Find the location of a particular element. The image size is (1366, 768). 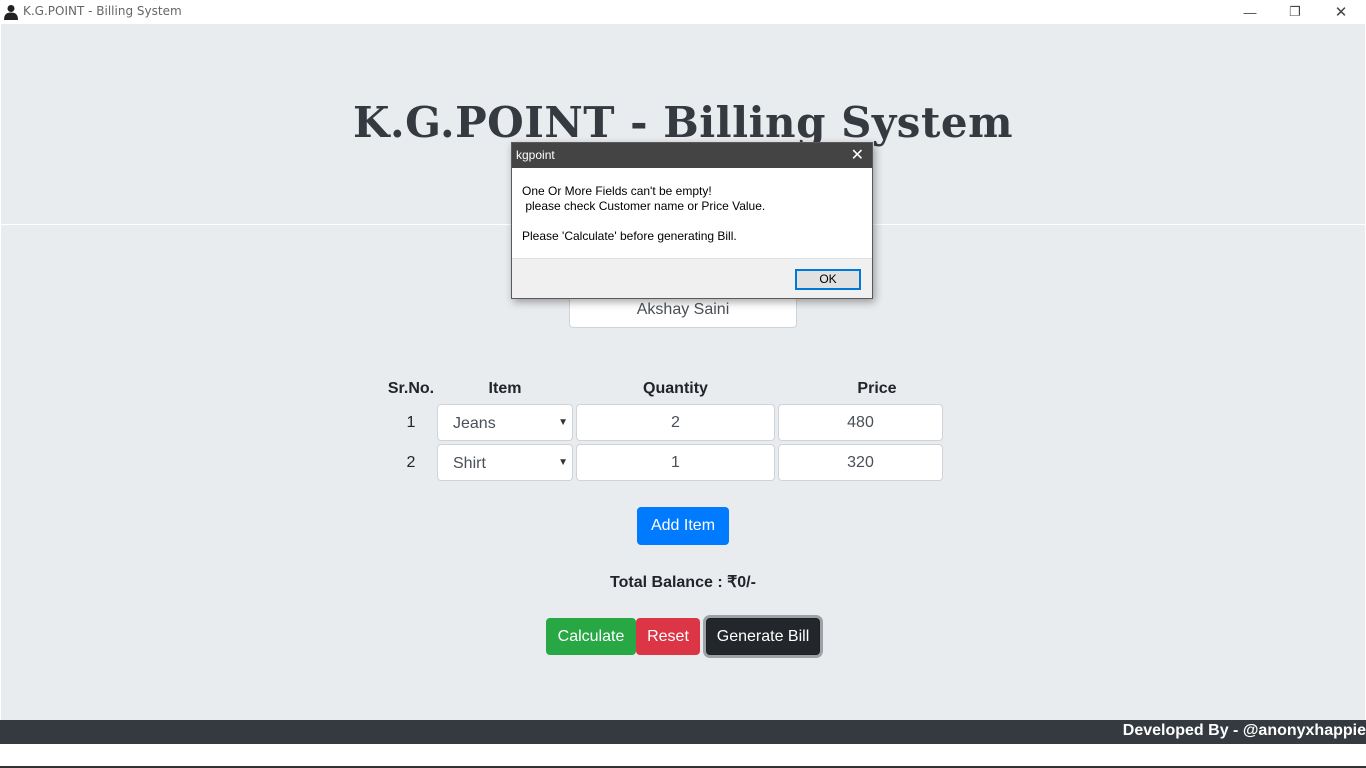

footer: Developed By - @anonyxhappie is located at coordinates (683, 732).